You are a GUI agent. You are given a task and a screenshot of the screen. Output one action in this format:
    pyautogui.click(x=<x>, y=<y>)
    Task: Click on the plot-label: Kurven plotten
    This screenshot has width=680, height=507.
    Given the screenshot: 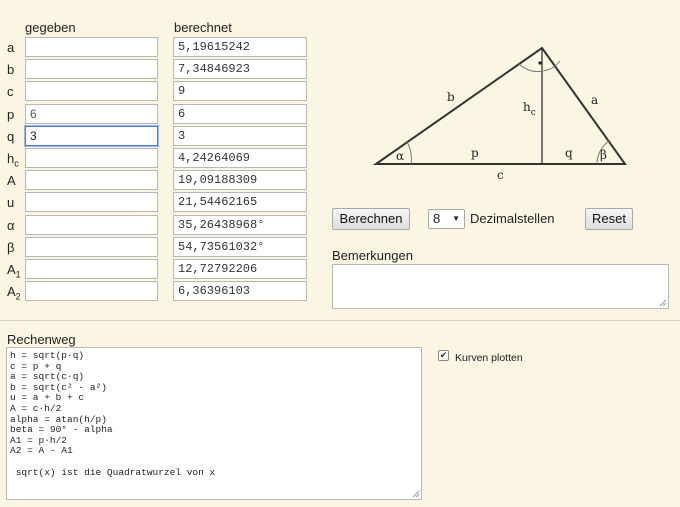 What is the action you would take?
    pyautogui.click(x=489, y=358)
    